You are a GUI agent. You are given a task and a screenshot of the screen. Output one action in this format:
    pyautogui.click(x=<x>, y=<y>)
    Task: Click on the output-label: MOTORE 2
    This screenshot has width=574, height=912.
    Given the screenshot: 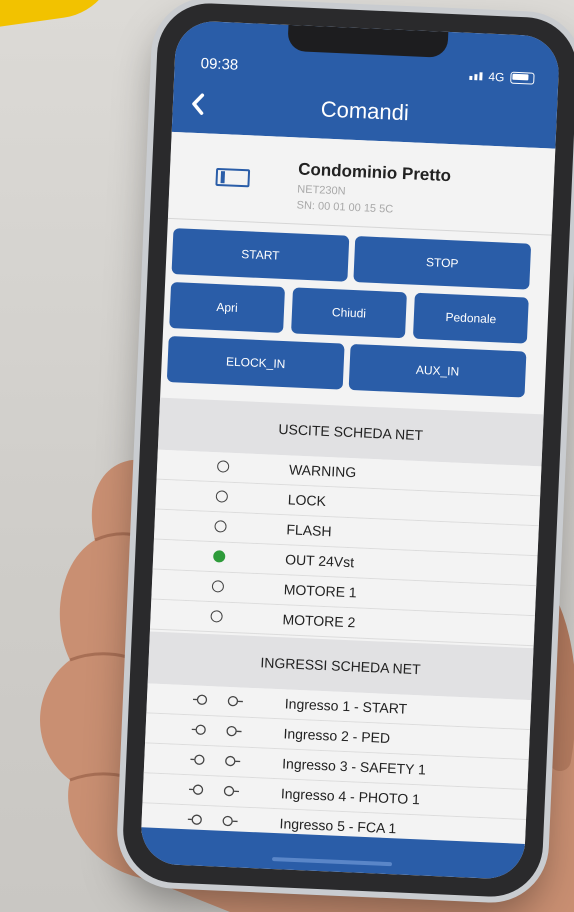 What is the action you would take?
    pyautogui.click(x=319, y=621)
    